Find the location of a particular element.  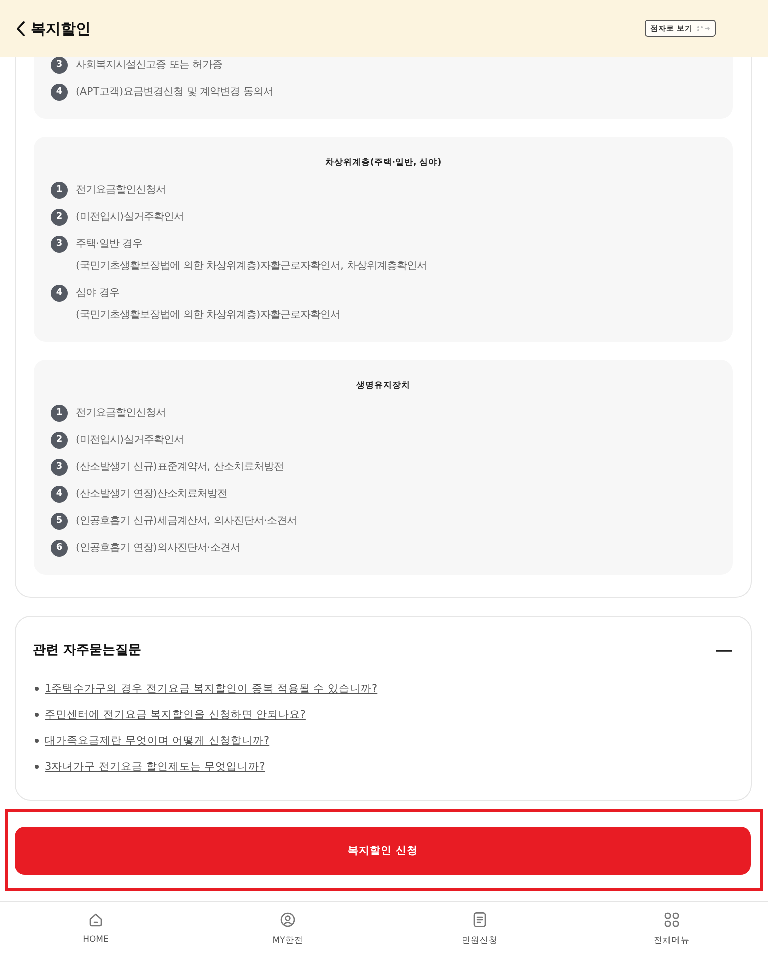

document-name: (산소발생기 연장)산소치료처방전 is located at coordinates (152, 494).